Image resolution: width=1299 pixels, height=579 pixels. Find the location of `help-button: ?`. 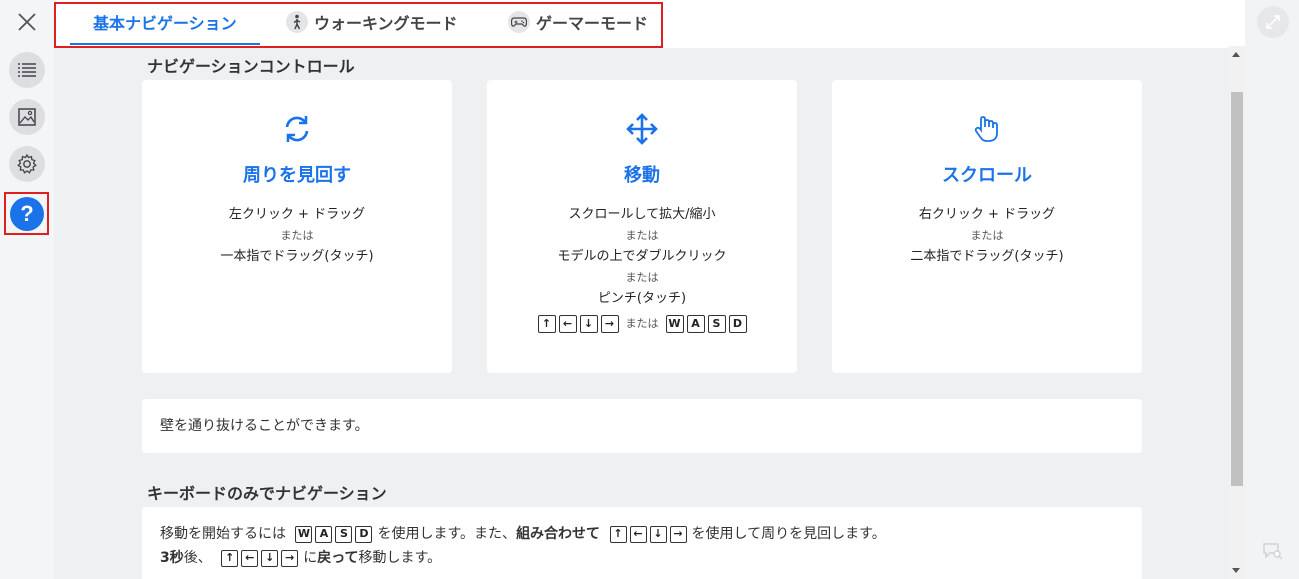

help-button: ? is located at coordinates (27, 214).